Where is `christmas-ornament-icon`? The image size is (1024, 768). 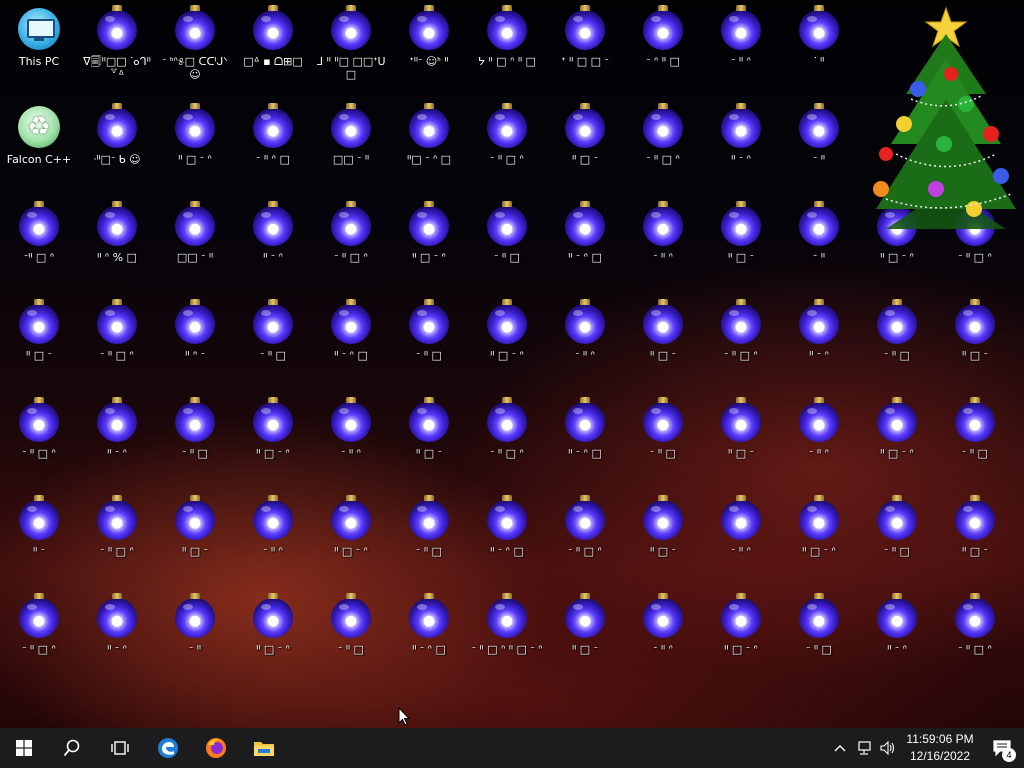 christmas-ornament-icon is located at coordinates (663, 420).